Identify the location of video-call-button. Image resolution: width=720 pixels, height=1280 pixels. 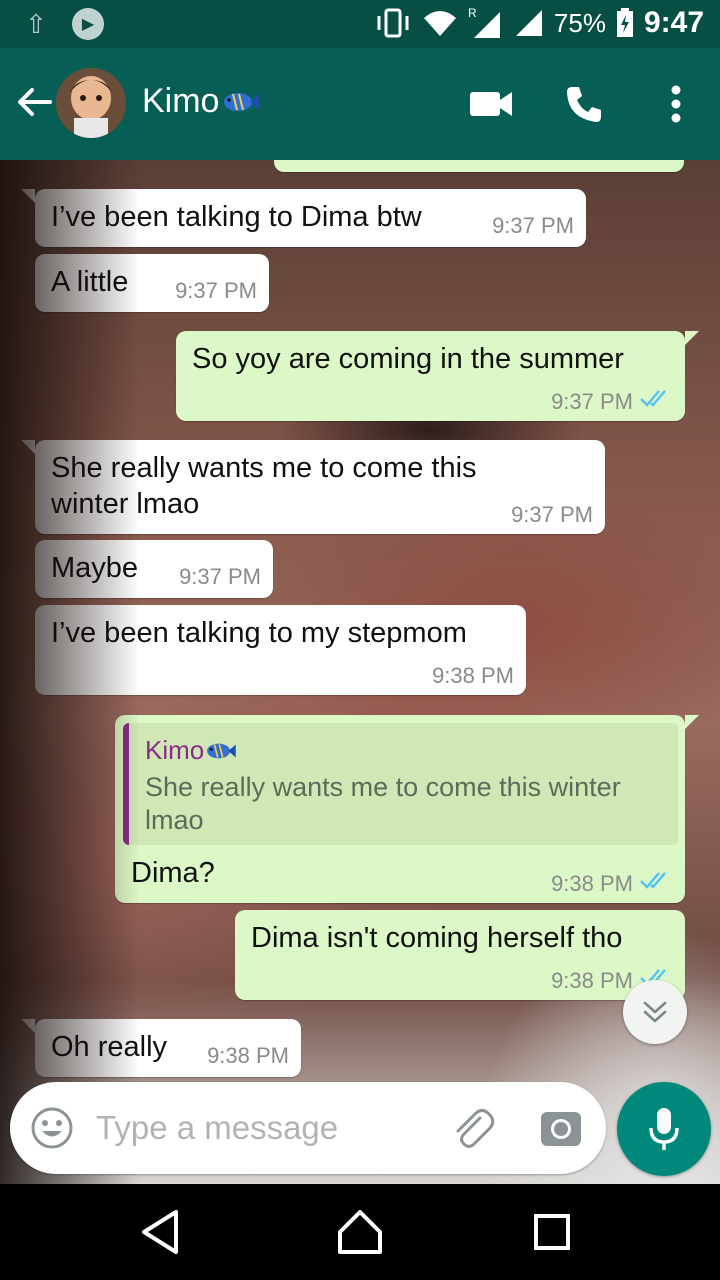
(492, 104).